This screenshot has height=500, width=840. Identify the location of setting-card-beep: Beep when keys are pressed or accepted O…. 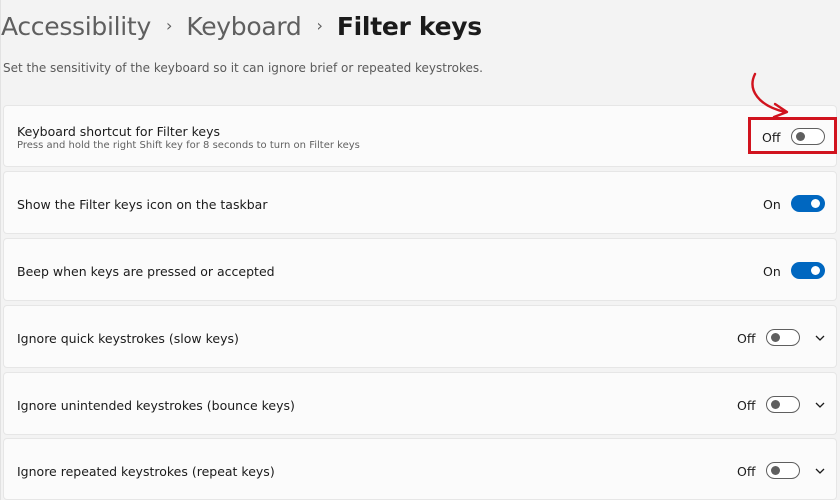
(420, 269).